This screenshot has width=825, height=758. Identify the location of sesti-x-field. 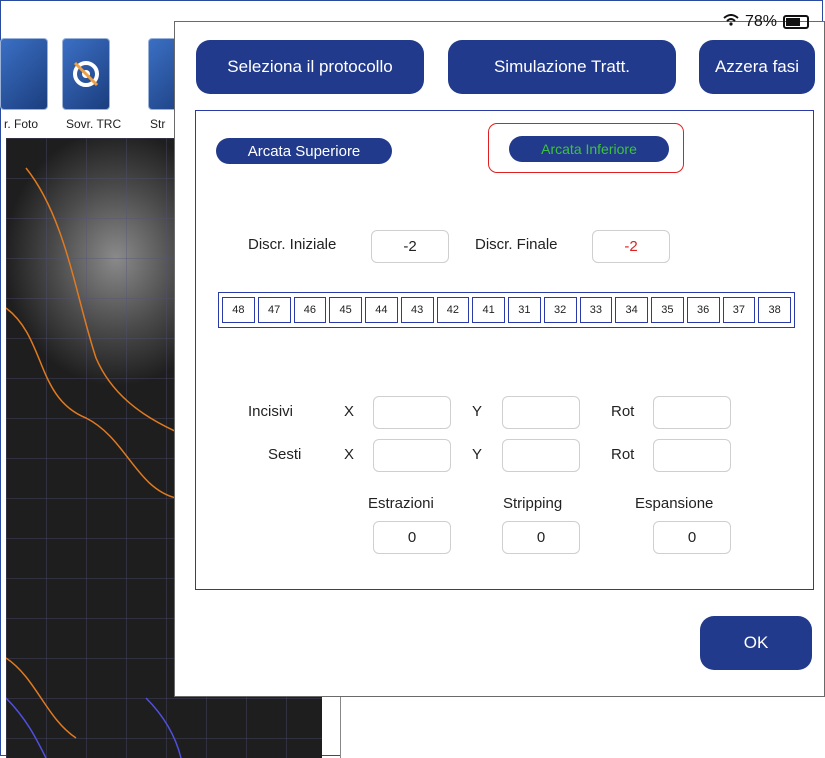
(412, 455).